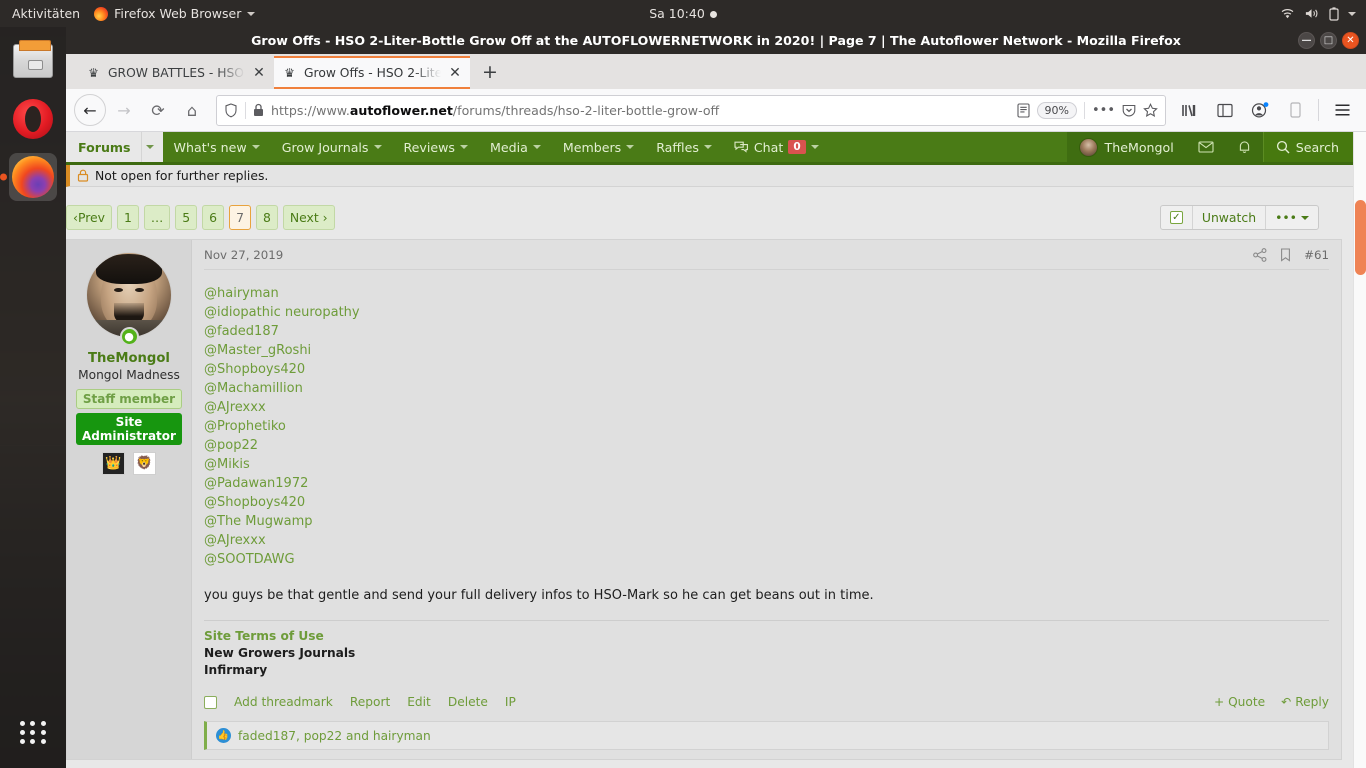 This screenshot has width=1366, height=768. What do you see at coordinates (114, 147) in the screenshot?
I see `nav-item-forums: Forums` at bounding box center [114, 147].